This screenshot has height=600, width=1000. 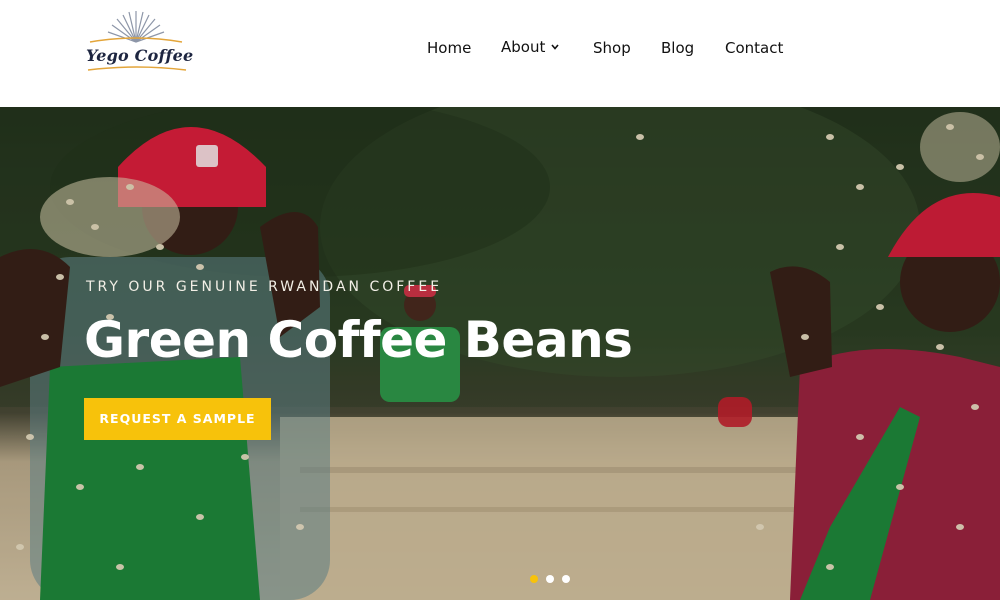 What do you see at coordinates (523, 47) in the screenshot?
I see `nav-about-label: About` at bounding box center [523, 47].